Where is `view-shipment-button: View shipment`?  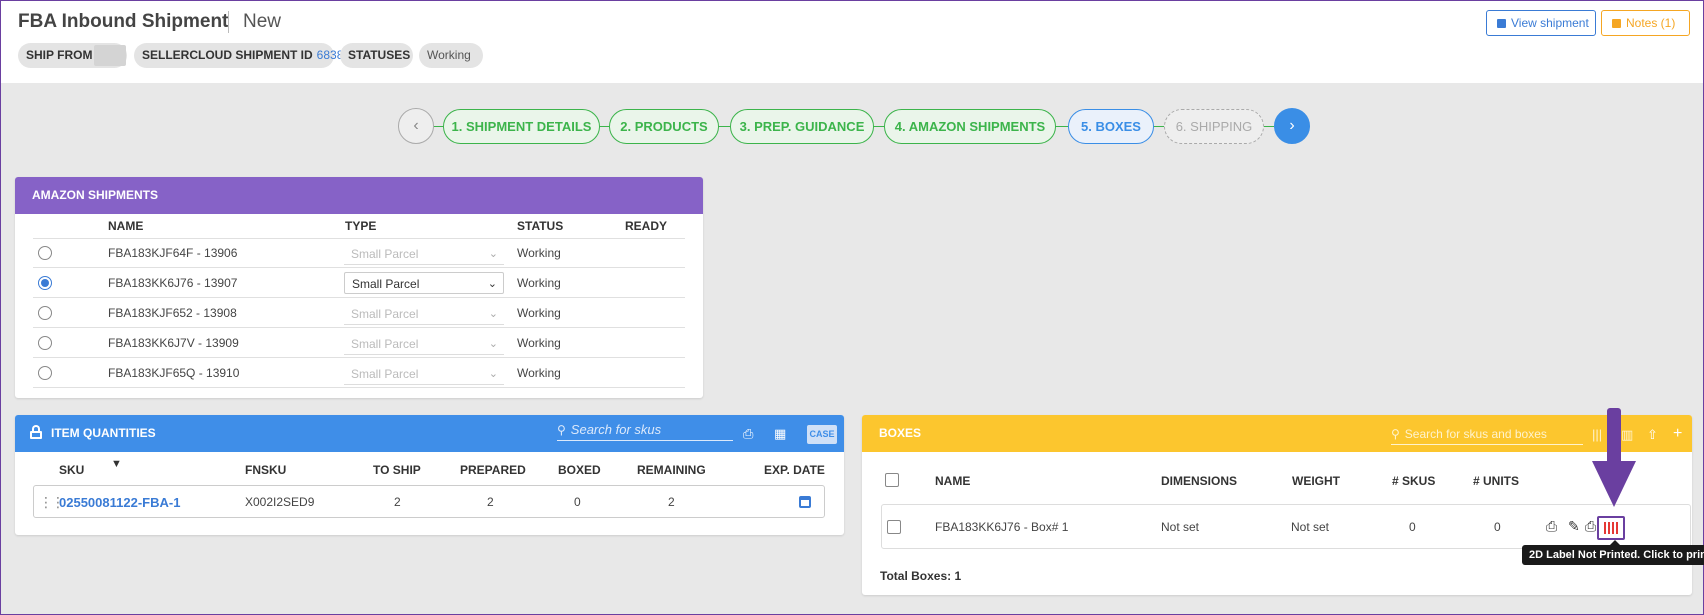 view-shipment-button: View shipment is located at coordinates (1541, 23).